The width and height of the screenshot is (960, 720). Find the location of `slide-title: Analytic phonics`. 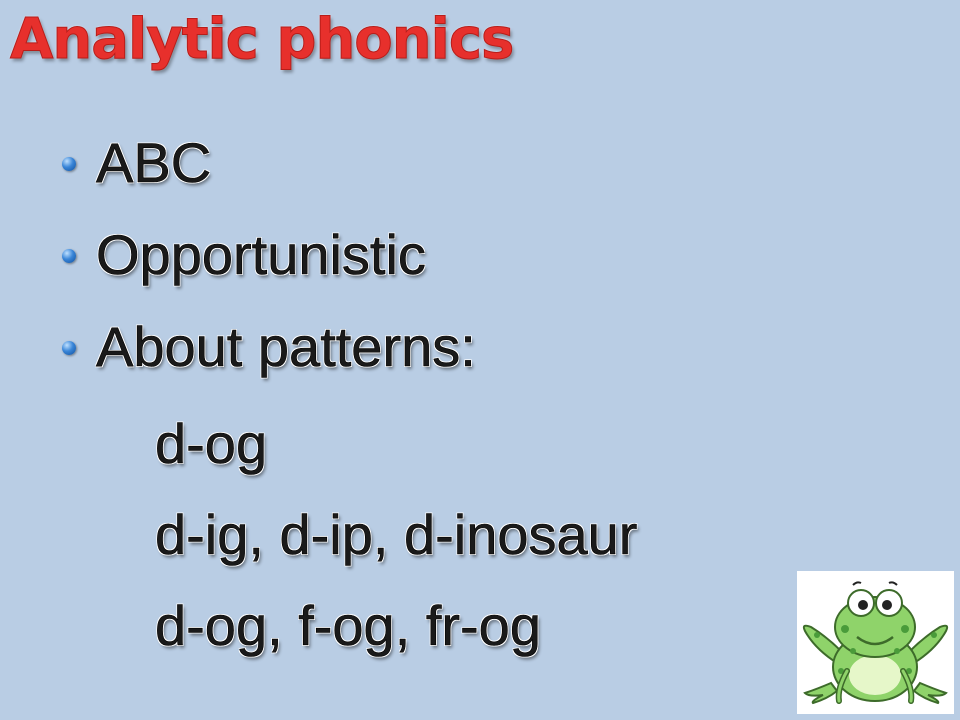

slide-title: Analytic phonics is located at coordinates (261, 40).